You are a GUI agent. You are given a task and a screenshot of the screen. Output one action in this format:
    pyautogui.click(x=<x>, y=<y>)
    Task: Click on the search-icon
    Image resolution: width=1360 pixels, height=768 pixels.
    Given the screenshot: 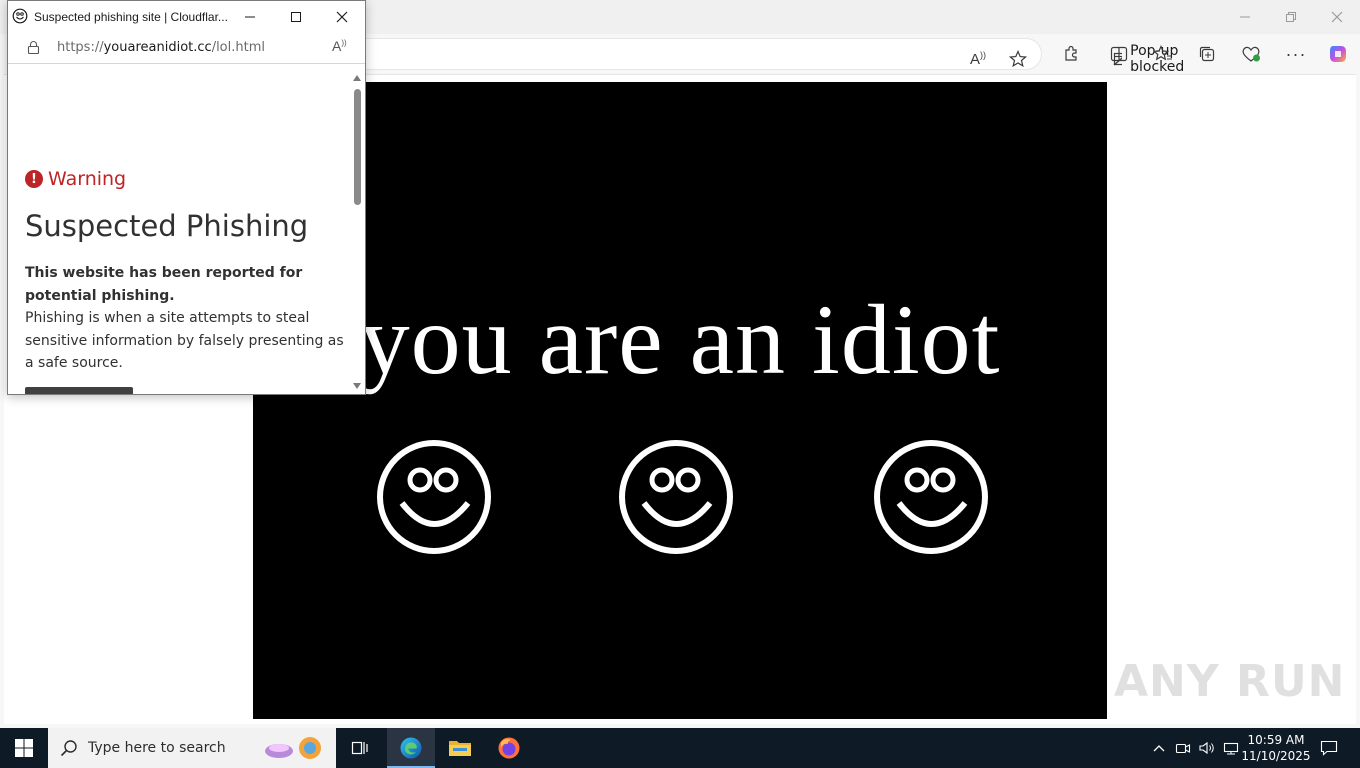 What is the action you would take?
    pyautogui.click(x=68, y=748)
    